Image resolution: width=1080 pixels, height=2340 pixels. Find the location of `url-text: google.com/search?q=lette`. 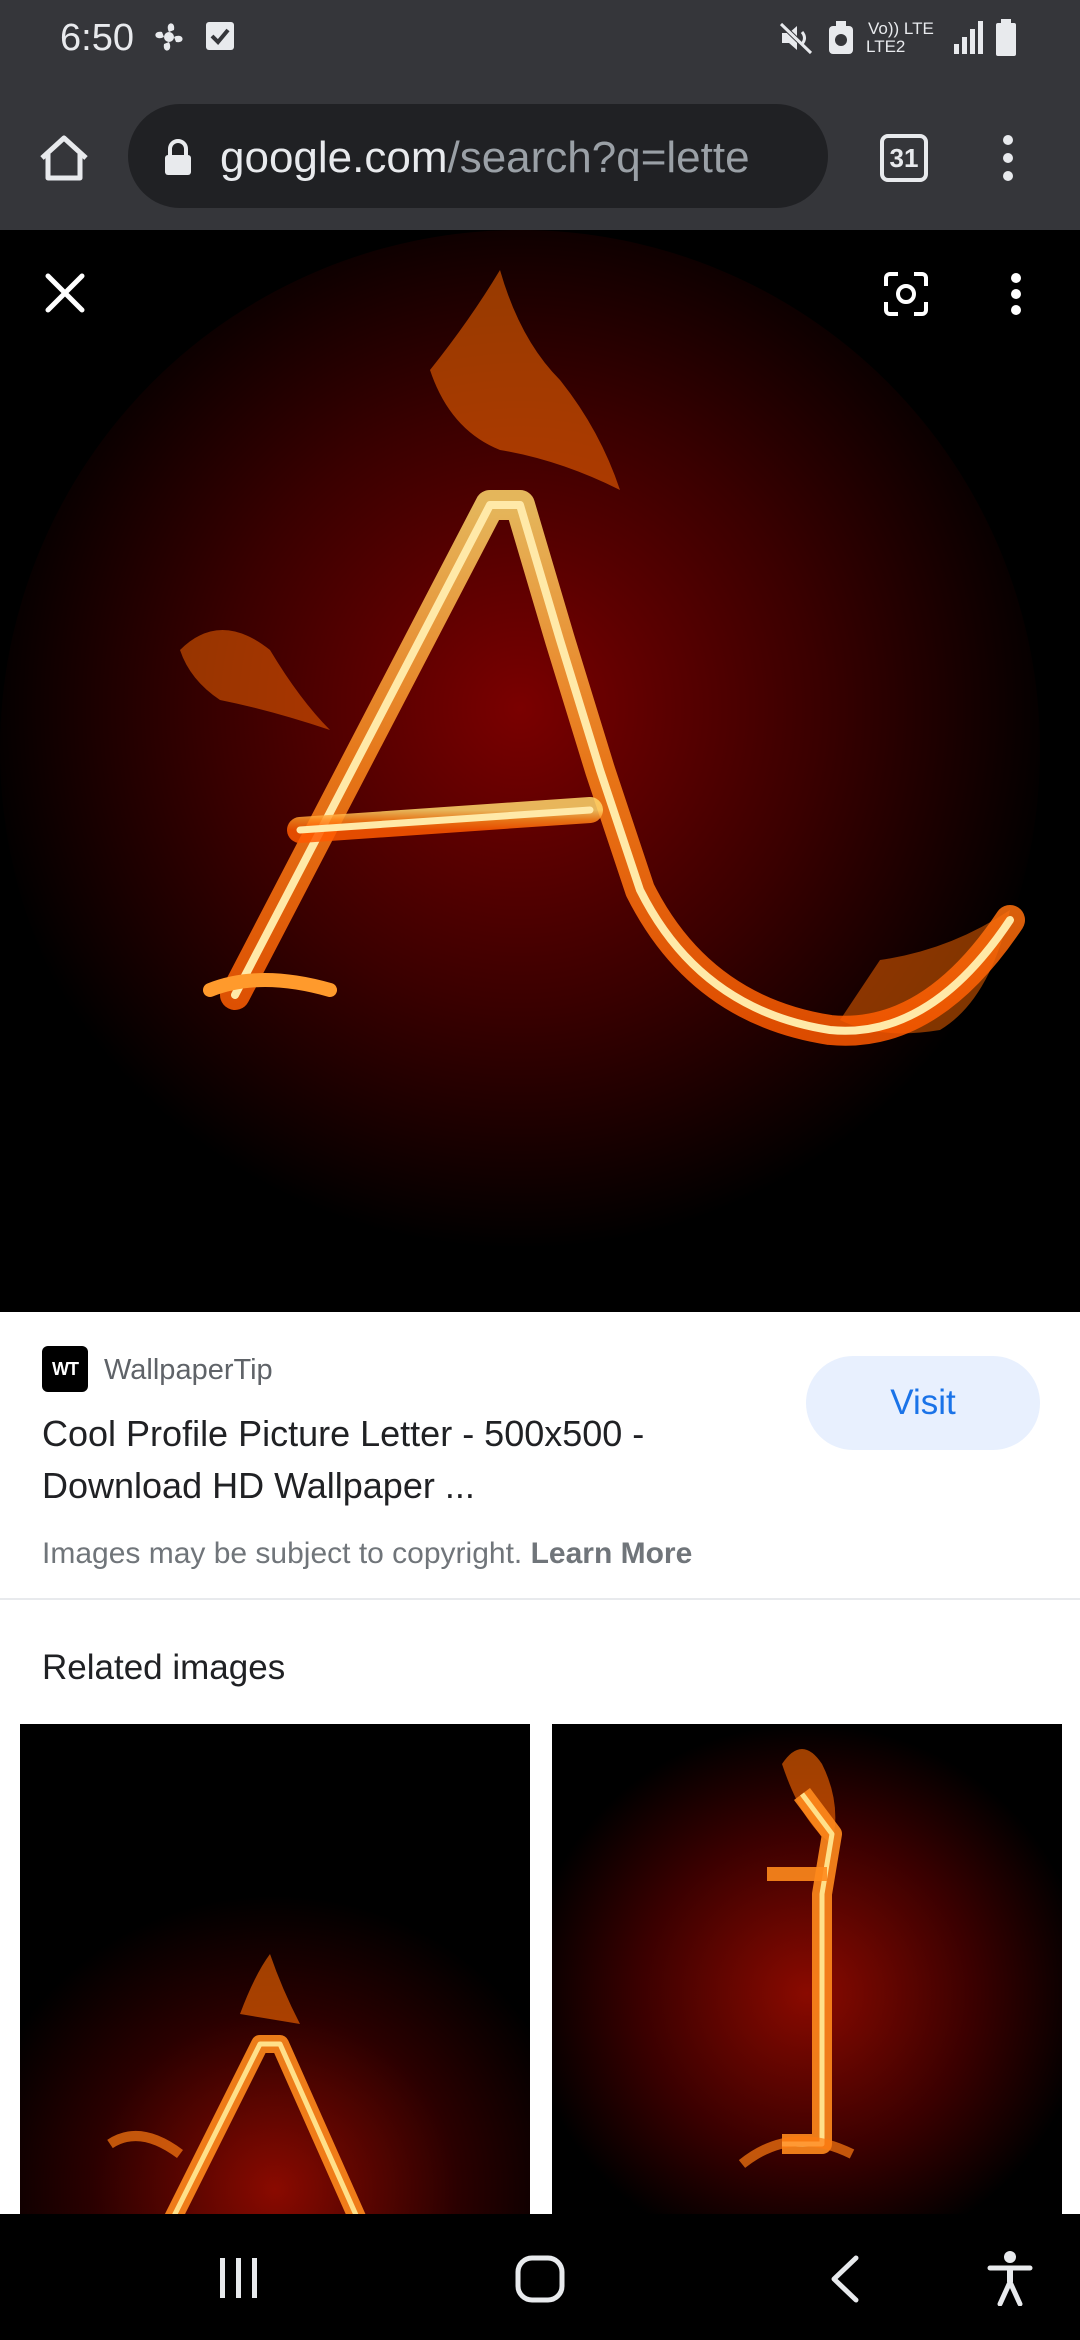

url-text: google.com/search?q=lette is located at coordinates (500, 158).